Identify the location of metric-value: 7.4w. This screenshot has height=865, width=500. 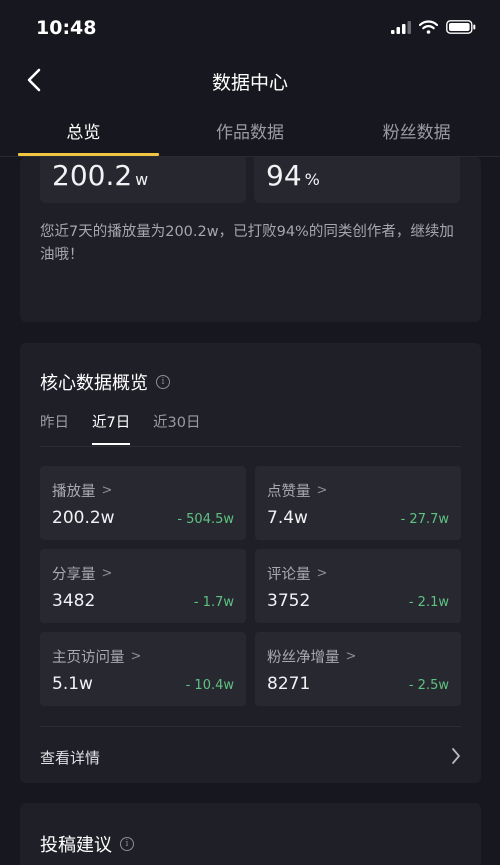
(287, 518).